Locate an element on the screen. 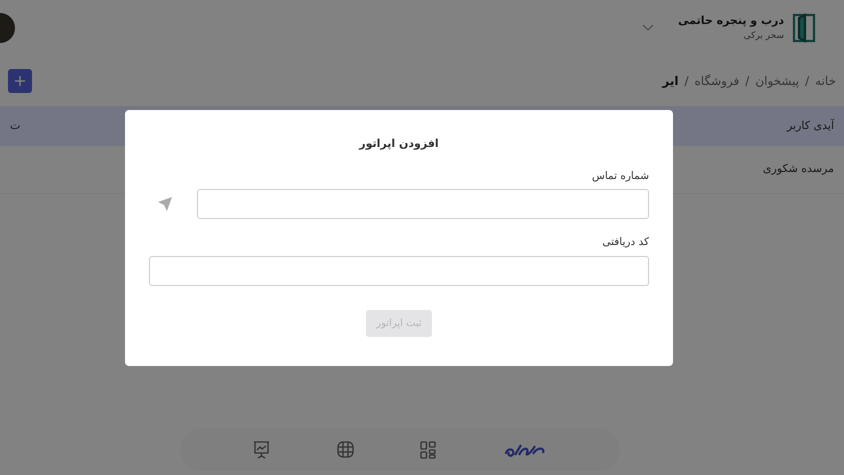  table-cell-text: مرسده شکوری is located at coordinates (798, 169).